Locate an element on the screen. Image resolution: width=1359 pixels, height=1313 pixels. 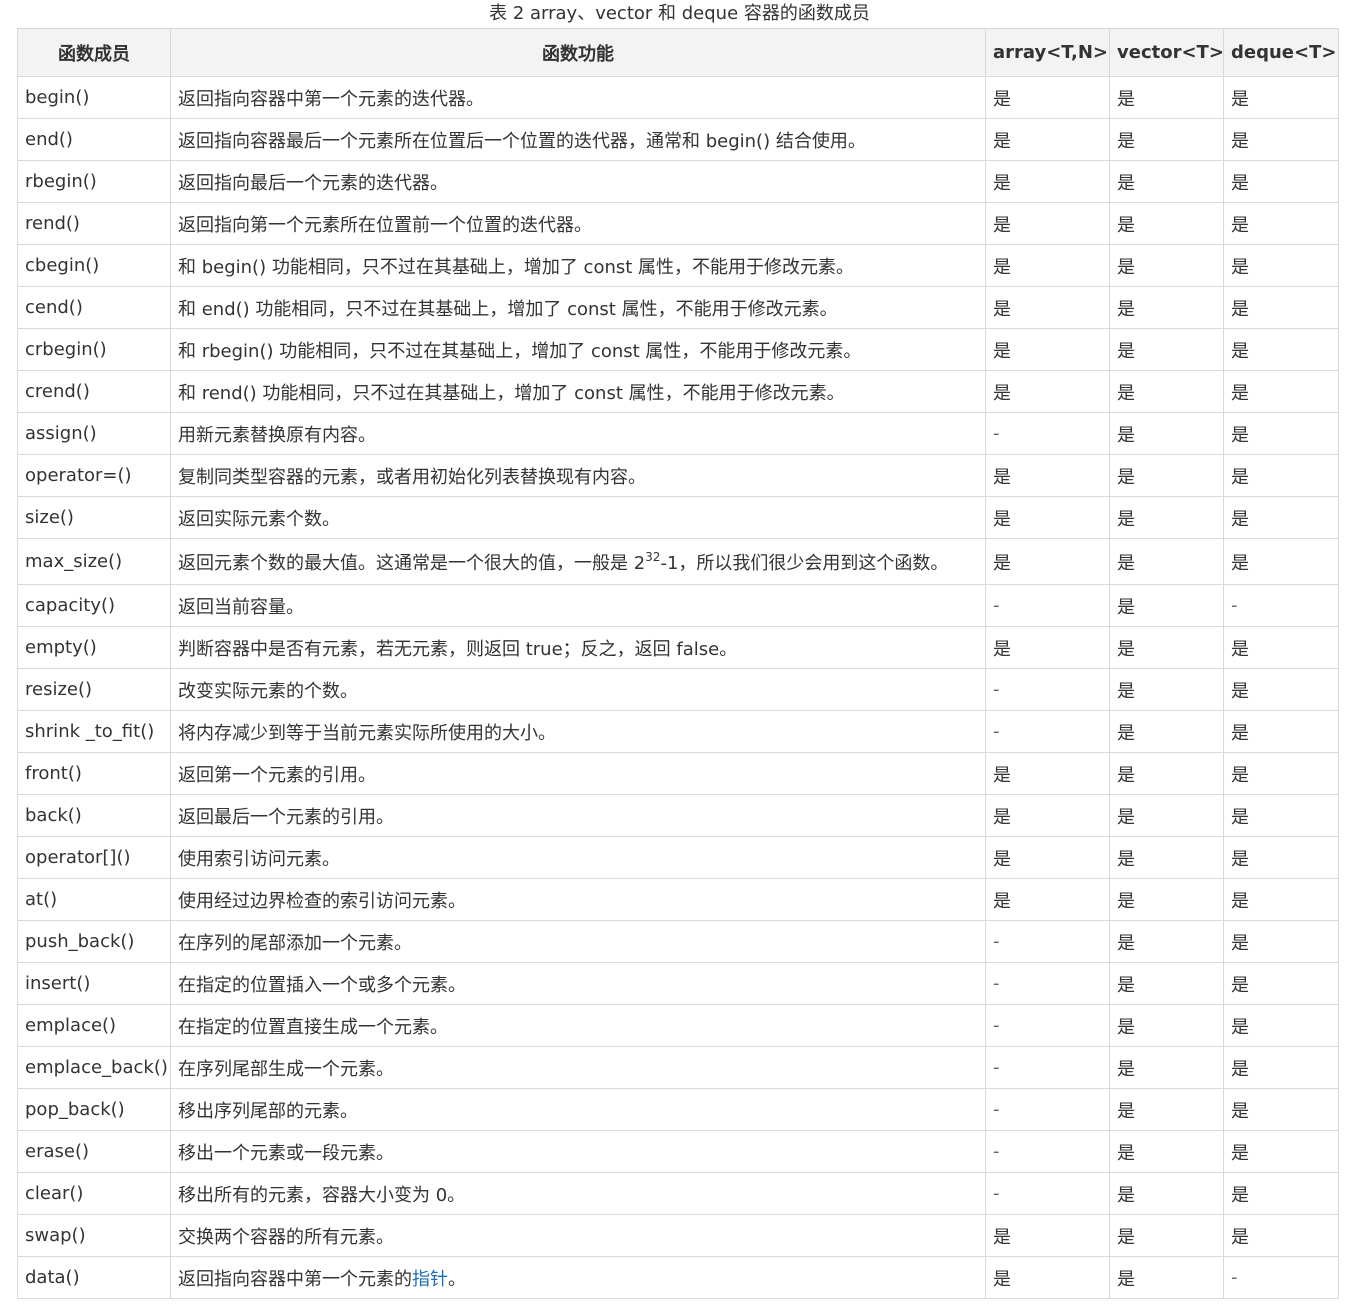
member-description-cell: 判断容器中是否有元素，若无元素，则返回 true；反之，返回 false。 is located at coordinates (578, 647).